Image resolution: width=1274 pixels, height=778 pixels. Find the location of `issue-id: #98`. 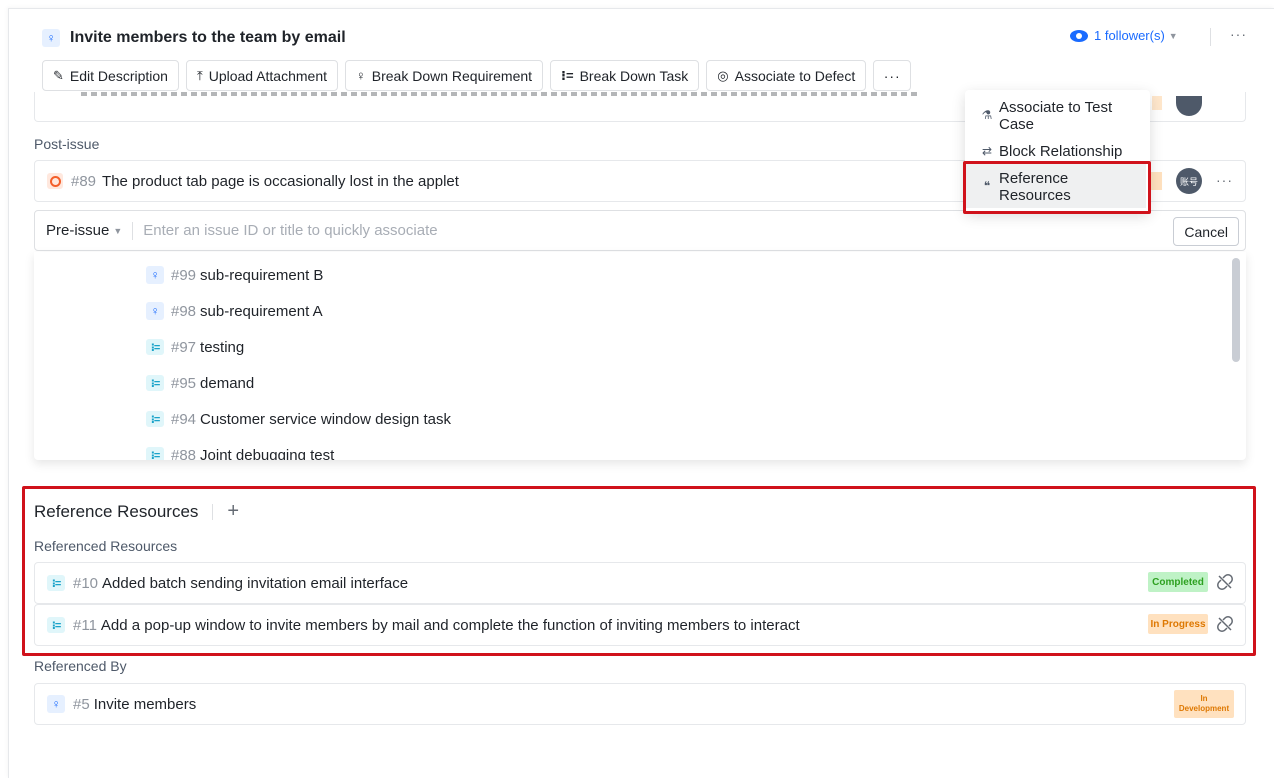

issue-id: #98 is located at coordinates (184, 311).